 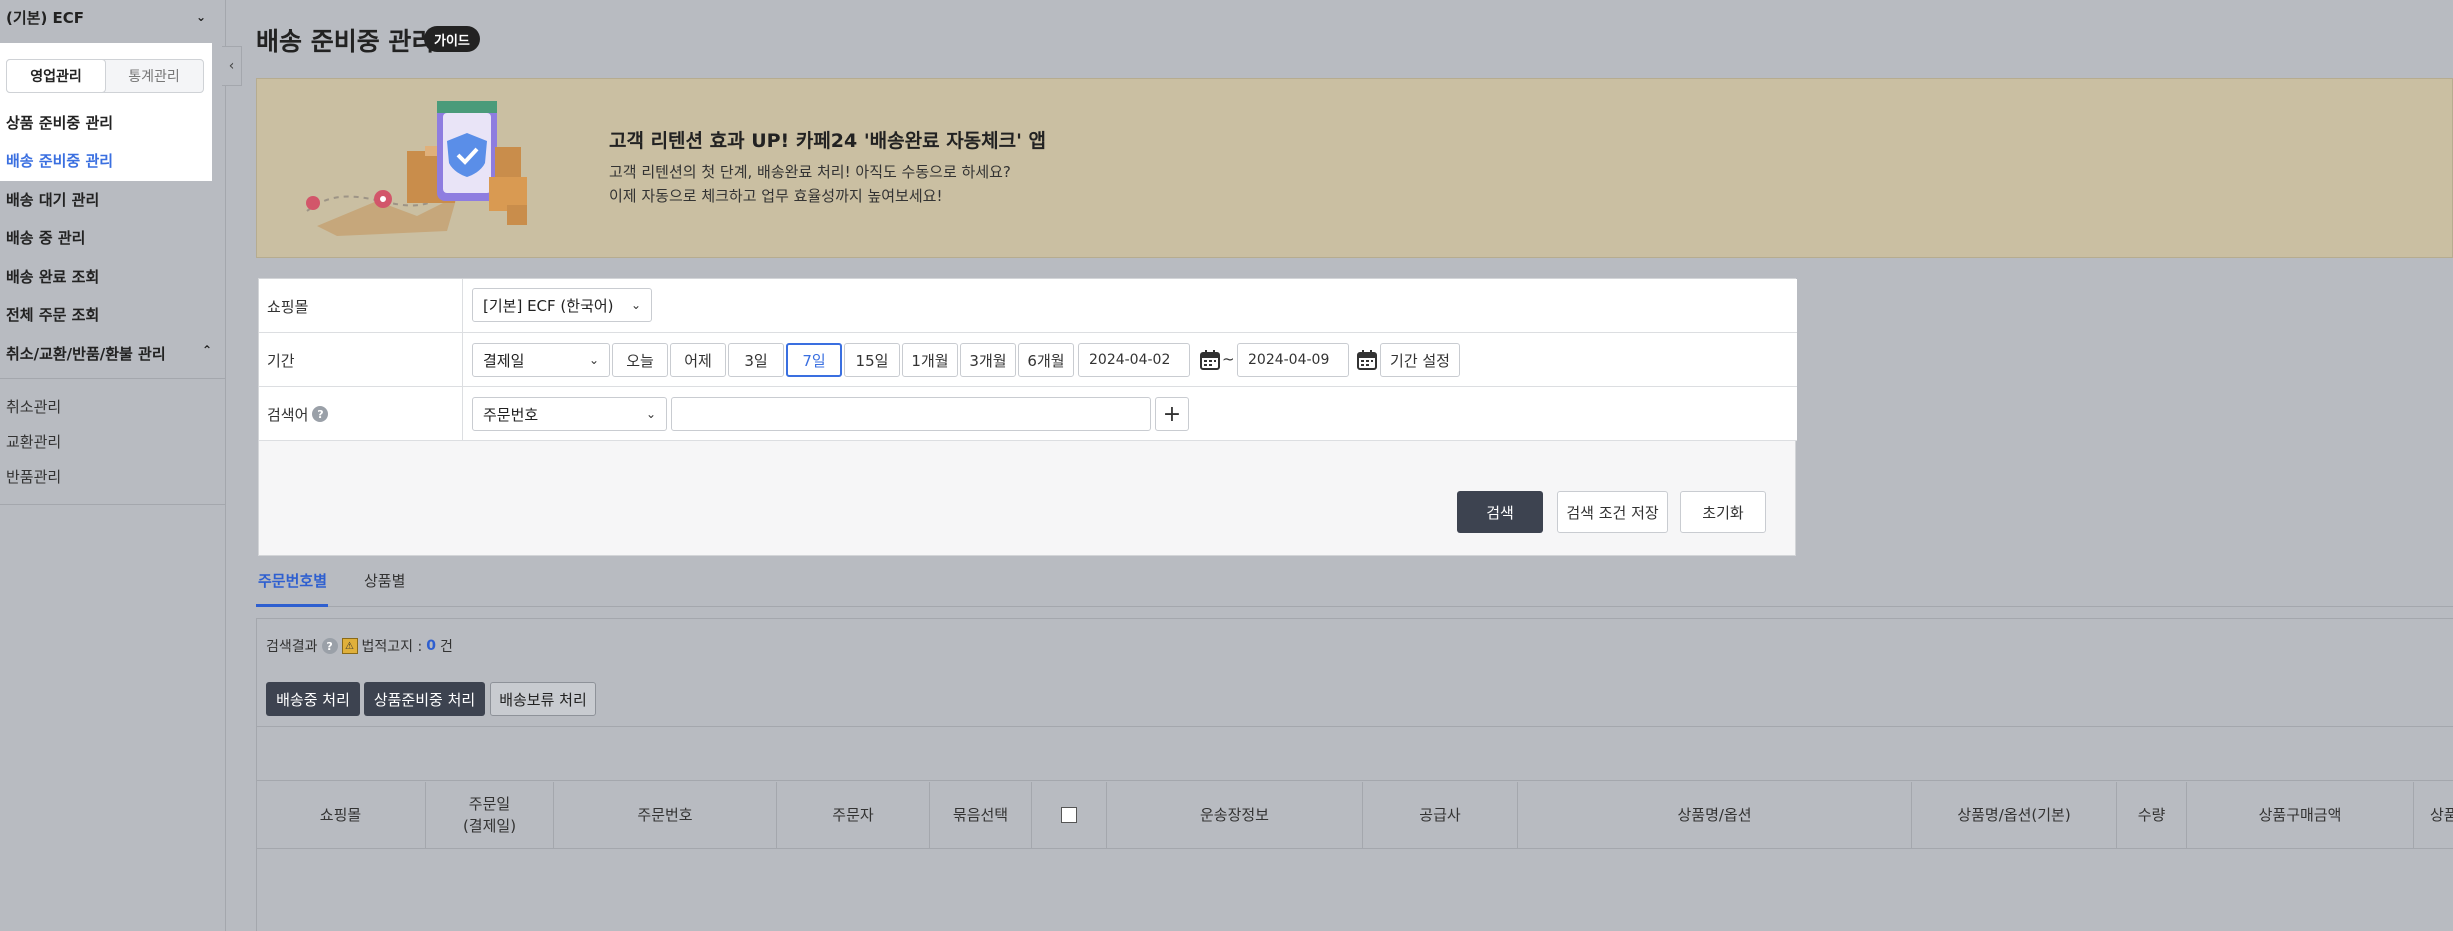 What do you see at coordinates (1500, 512) in the screenshot?
I see `search-button: 검색` at bounding box center [1500, 512].